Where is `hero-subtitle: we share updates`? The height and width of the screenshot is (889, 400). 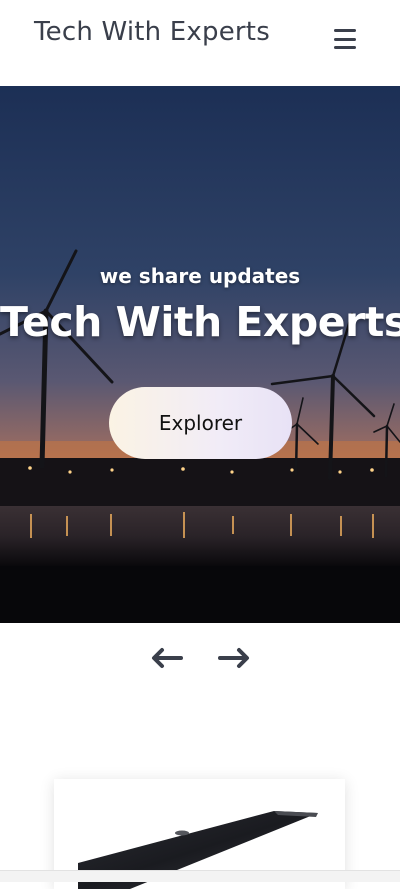 hero-subtitle: we share updates is located at coordinates (200, 276).